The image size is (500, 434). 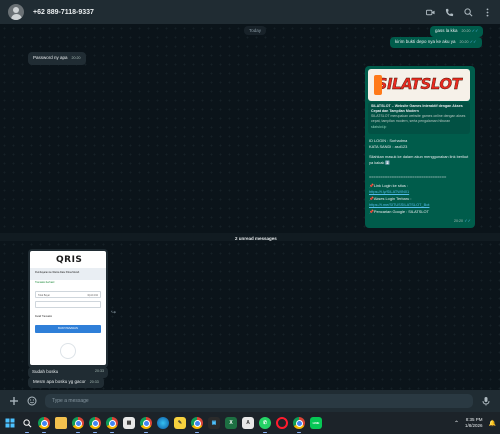 I want to click on contact-name: +62 889-7118-9337, so click(x=63, y=12).